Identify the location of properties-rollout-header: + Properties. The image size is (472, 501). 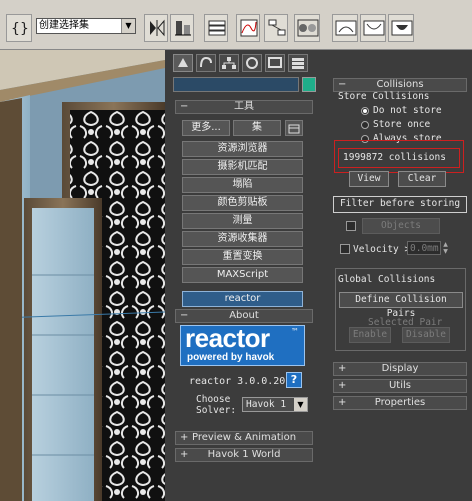
(400, 403).